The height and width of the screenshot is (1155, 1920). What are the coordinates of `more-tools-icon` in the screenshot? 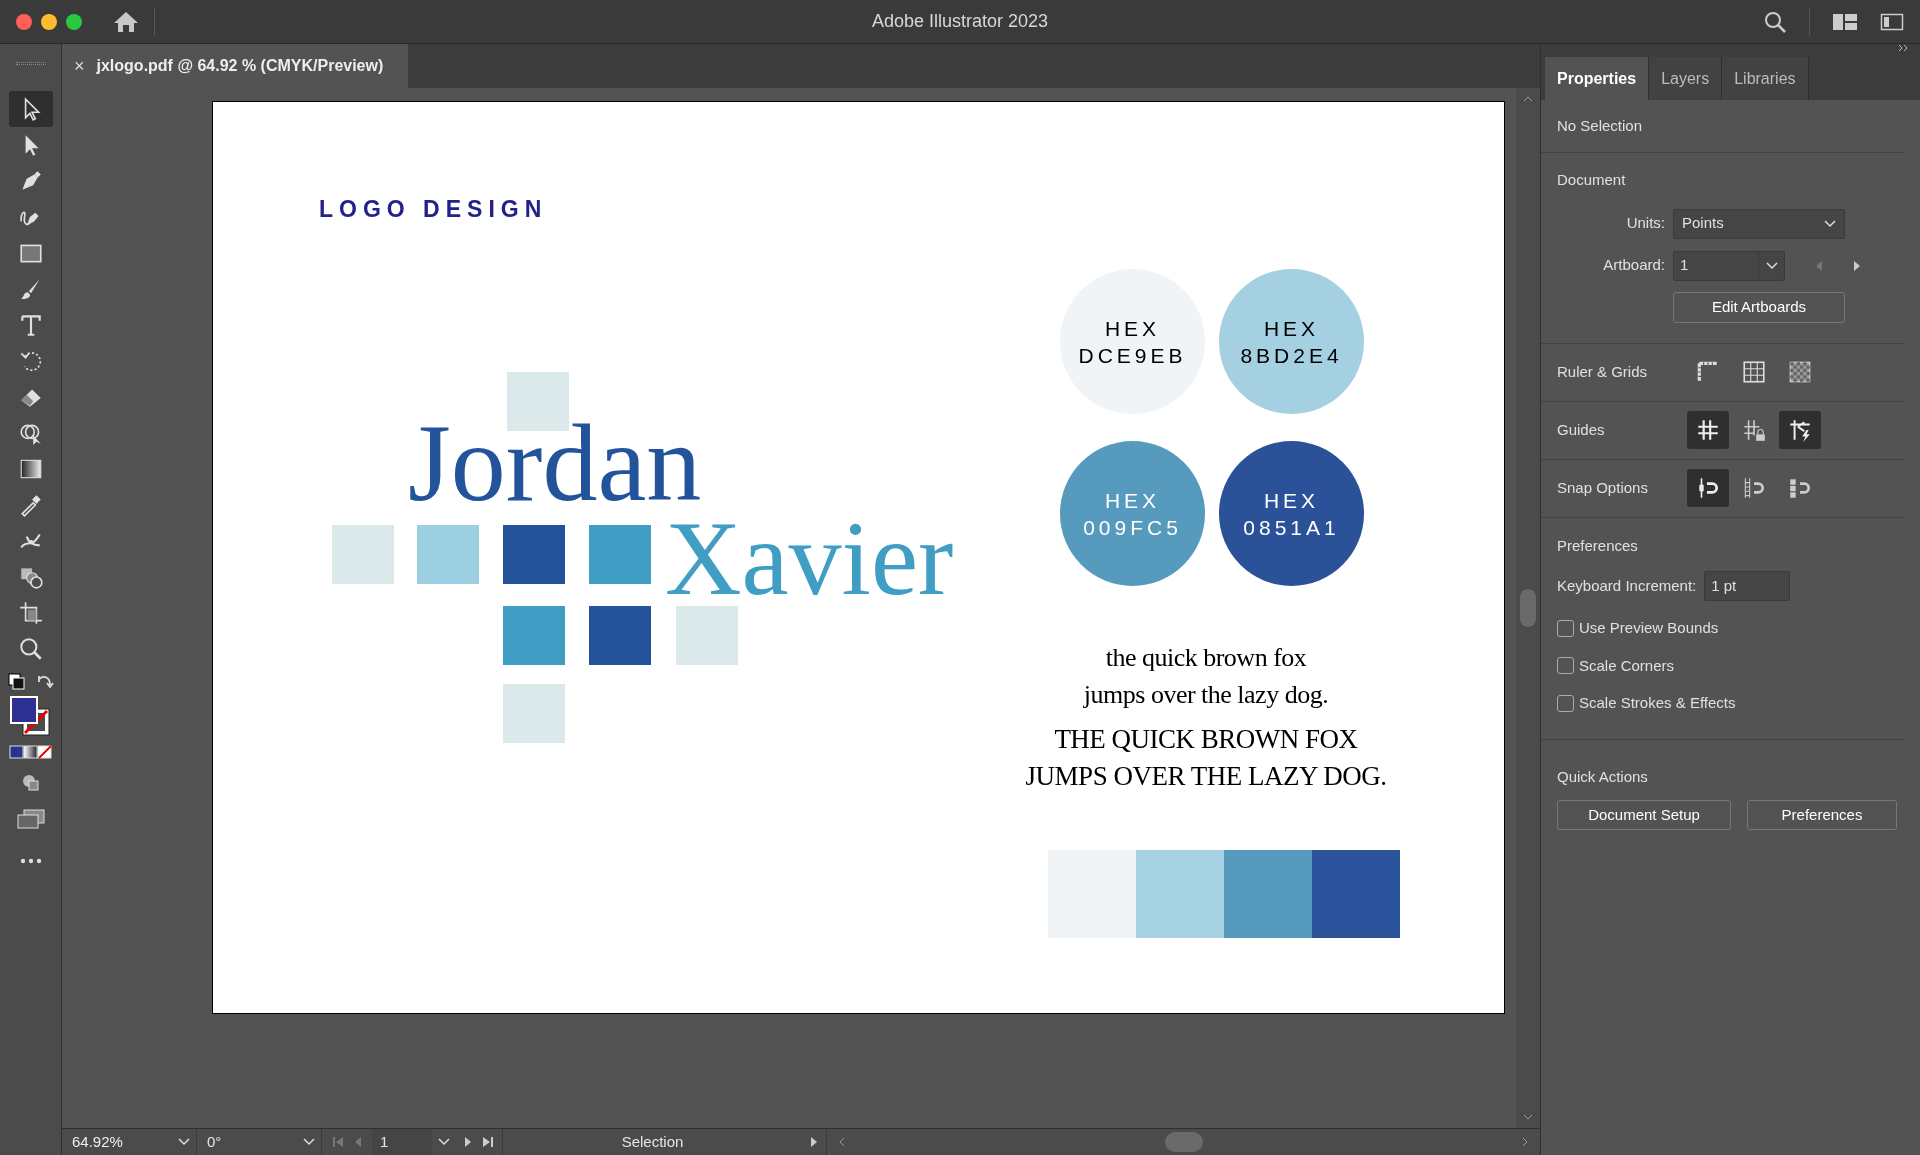 It's located at (30, 861).